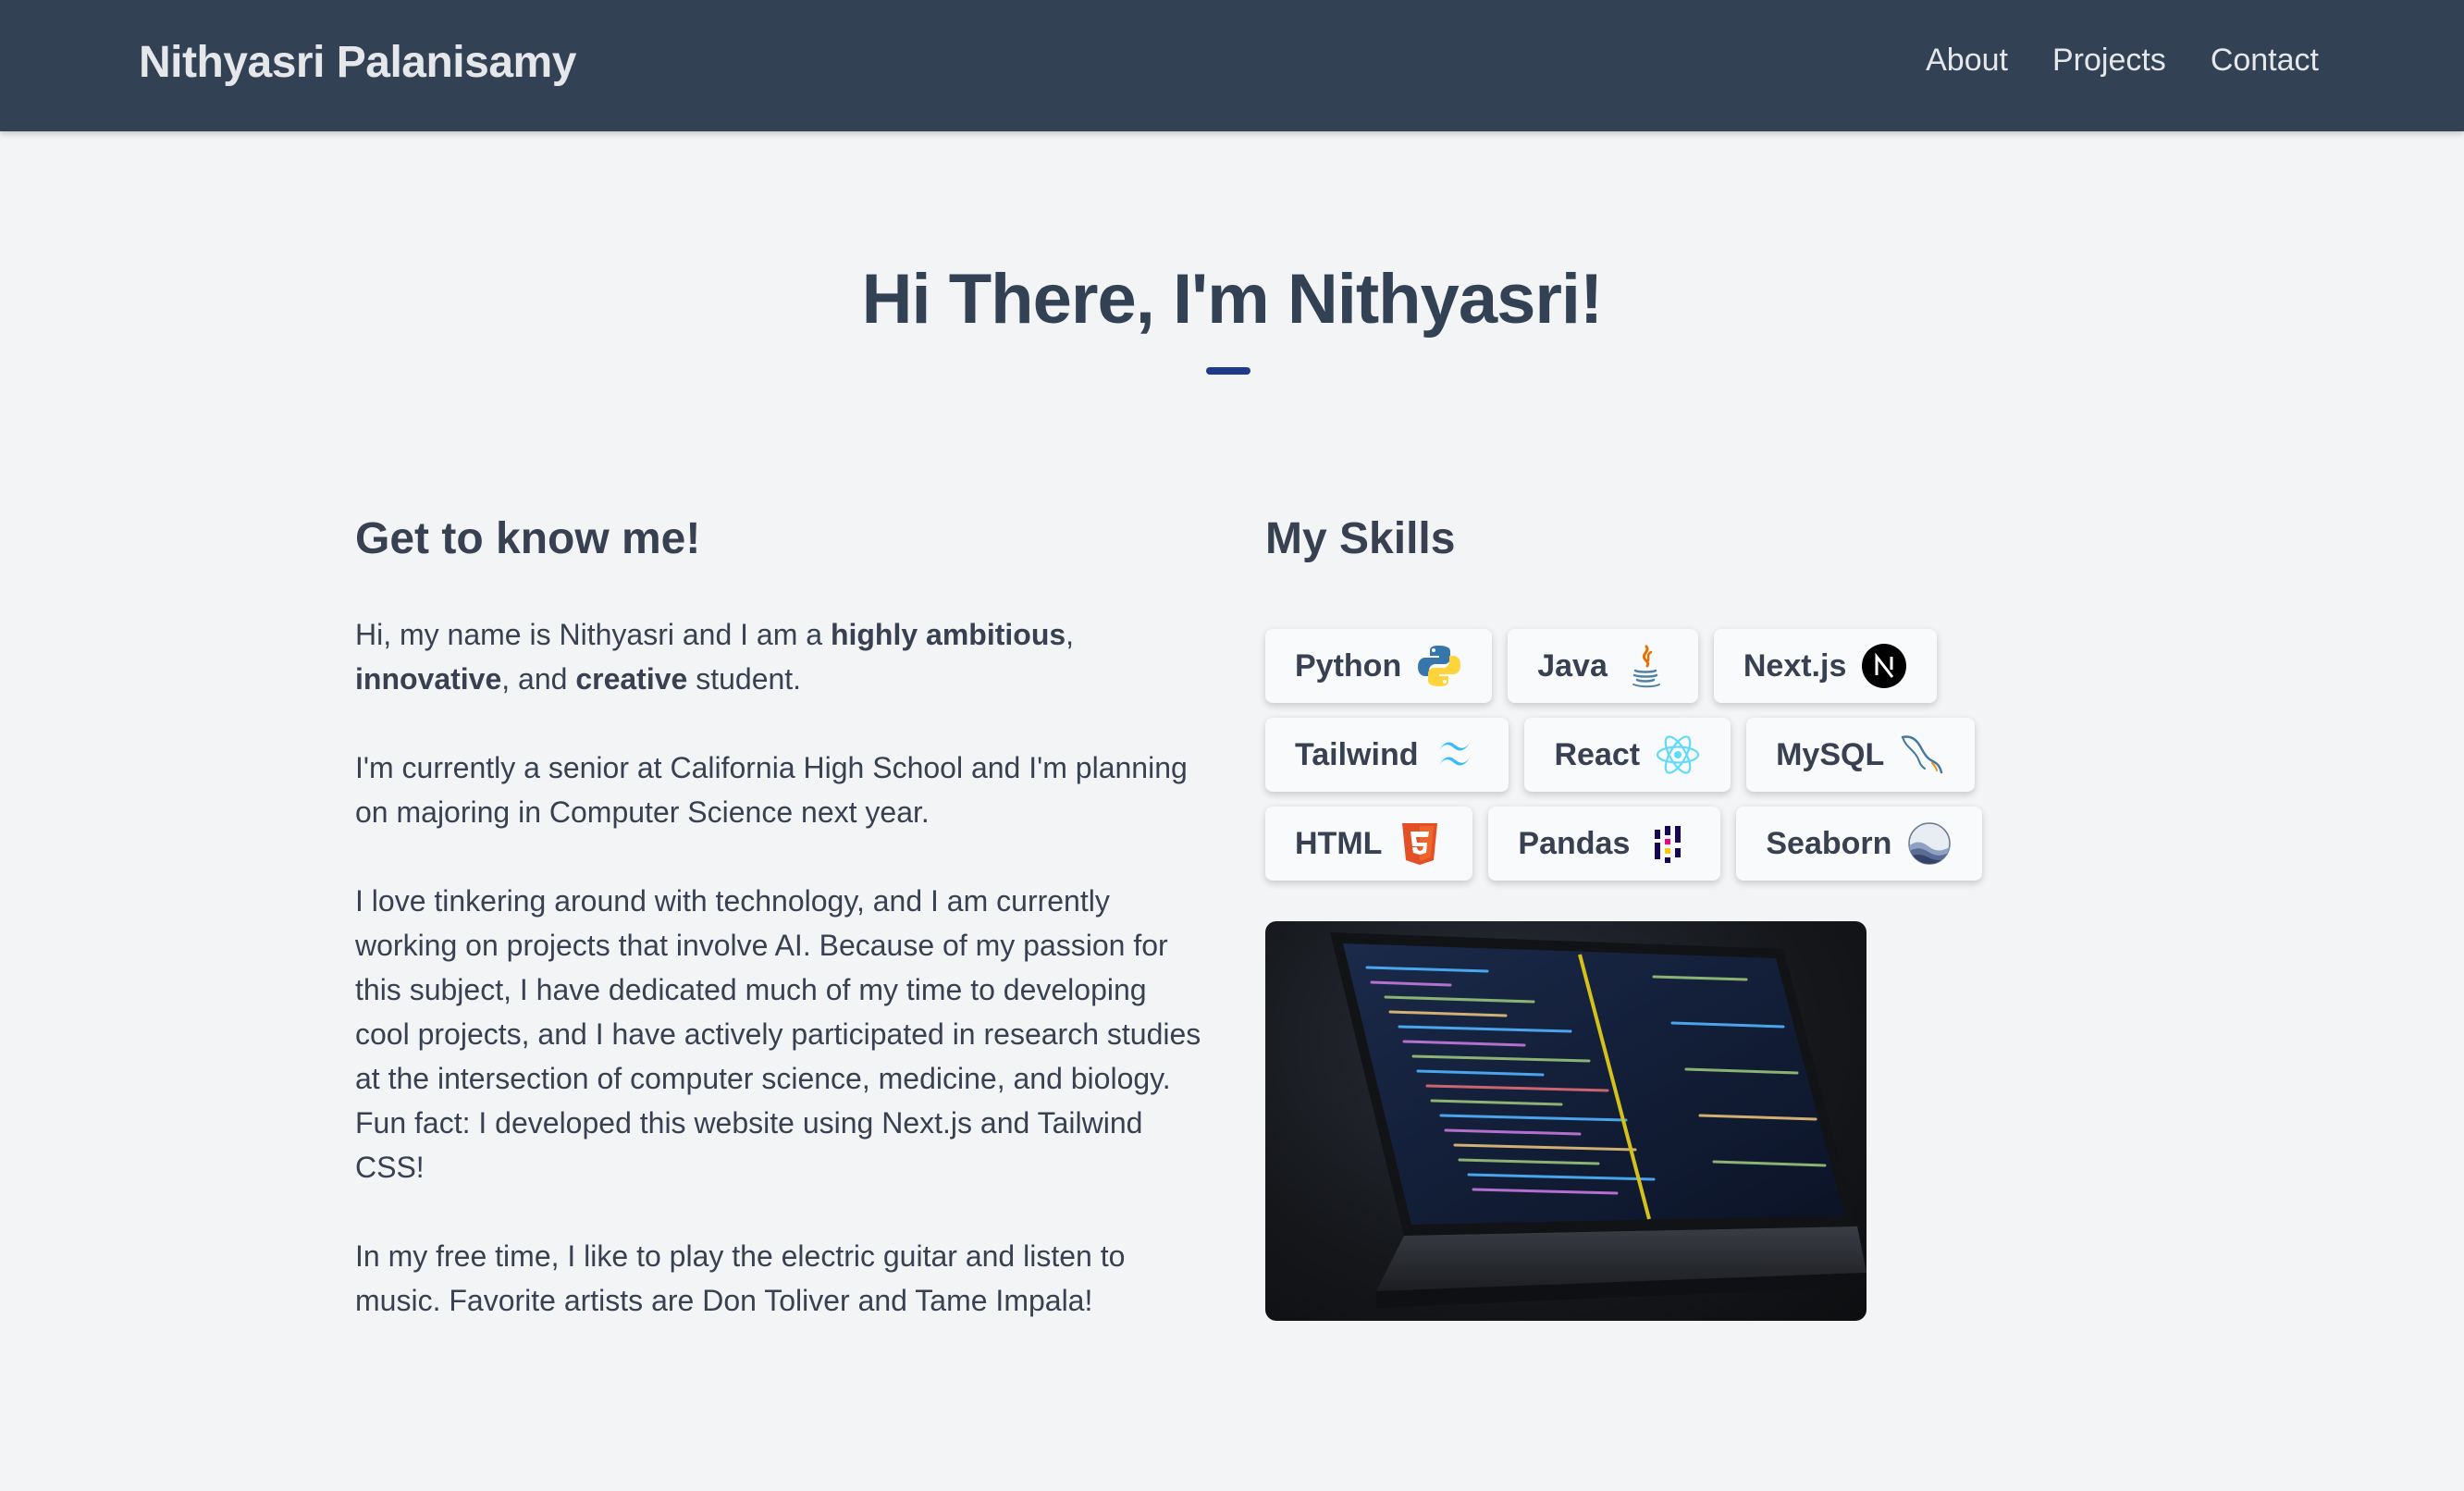 The image size is (2464, 1491). Describe the element at coordinates (2265, 61) in the screenshot. I see `nav-link-contact: Contact` at that location.